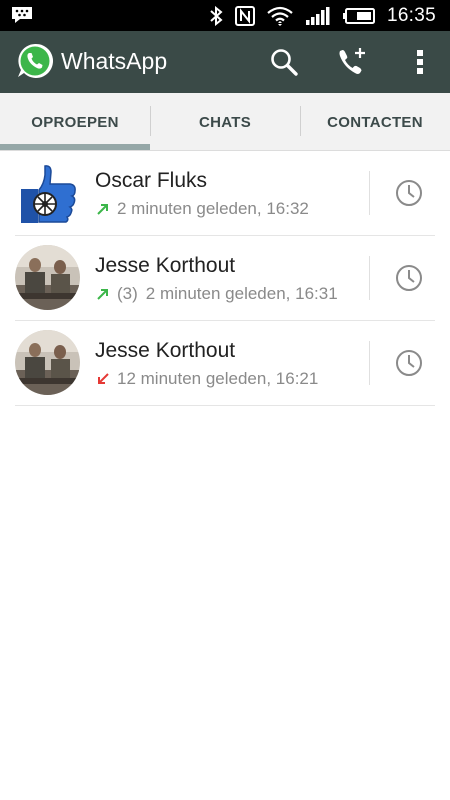 The height and width of the screenshot is (800, 450). I want to click on call-details: 12 minuten geleden, 16:21, so click(206, 379).